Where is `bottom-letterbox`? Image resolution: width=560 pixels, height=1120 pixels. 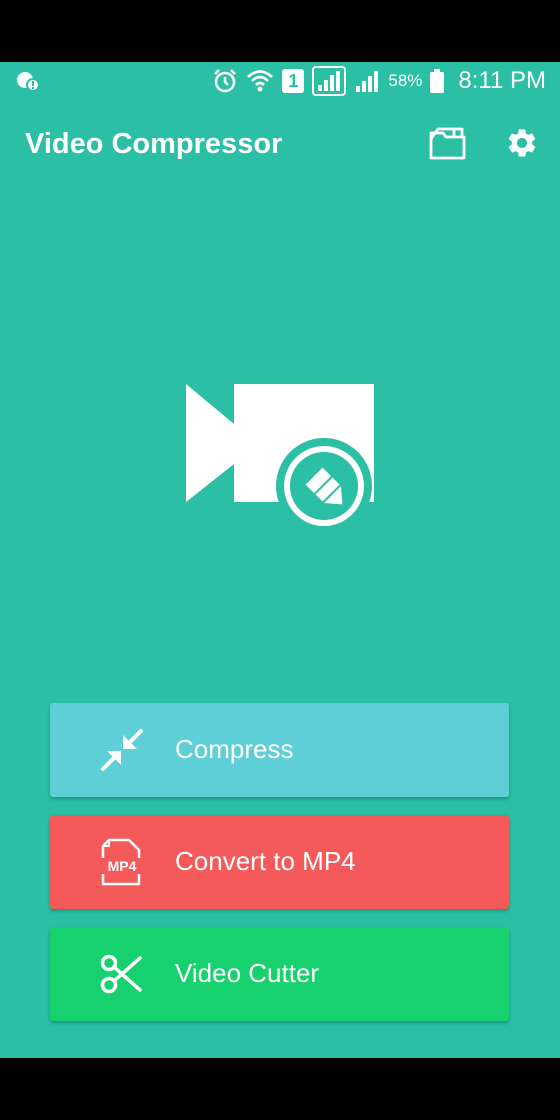 bottom-letterbox is located at coordinates (280, 1089).